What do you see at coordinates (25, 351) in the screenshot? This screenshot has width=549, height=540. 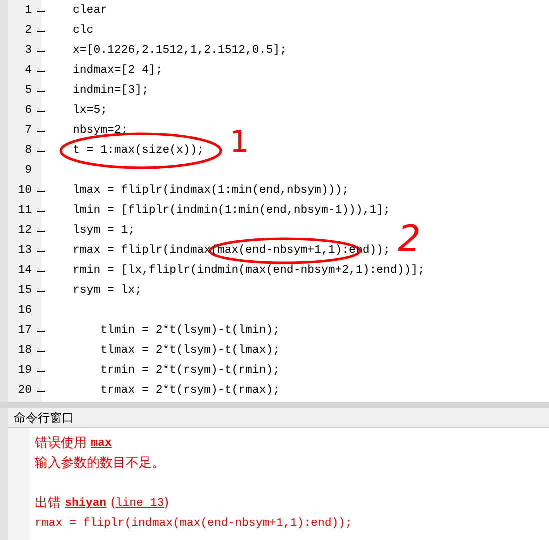 I see `line-number: 18` at bounding box center [25, 351].